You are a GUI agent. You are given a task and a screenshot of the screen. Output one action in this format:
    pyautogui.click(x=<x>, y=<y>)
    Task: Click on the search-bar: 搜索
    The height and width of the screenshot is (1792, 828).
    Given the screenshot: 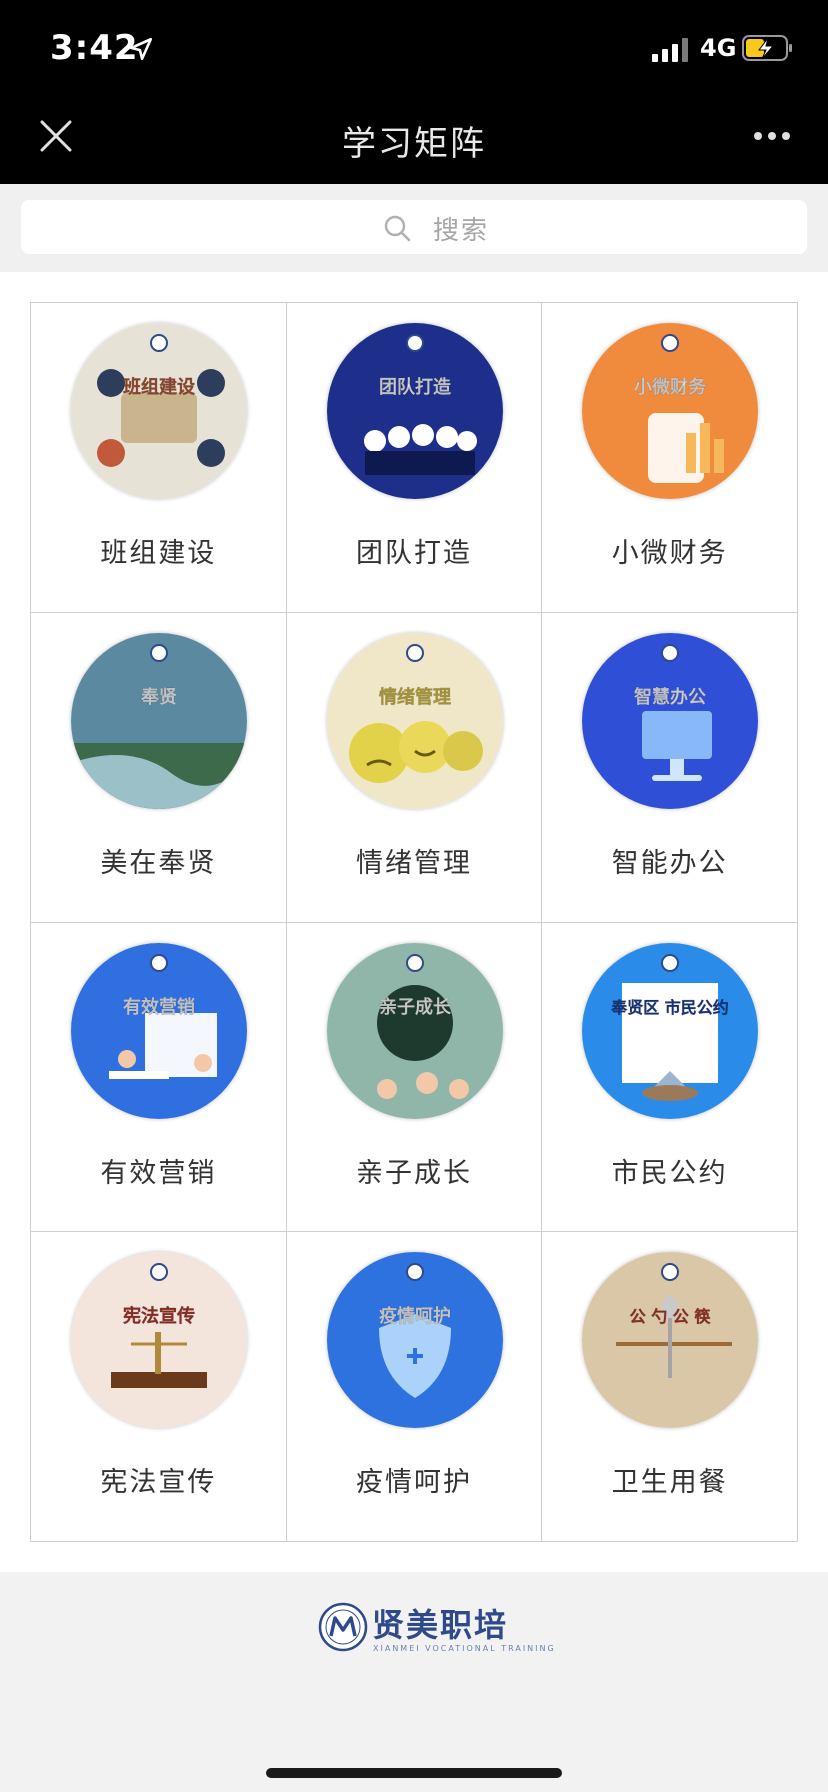 What is the action you would take?
    pyautogui.click(x=414, y=228)
    